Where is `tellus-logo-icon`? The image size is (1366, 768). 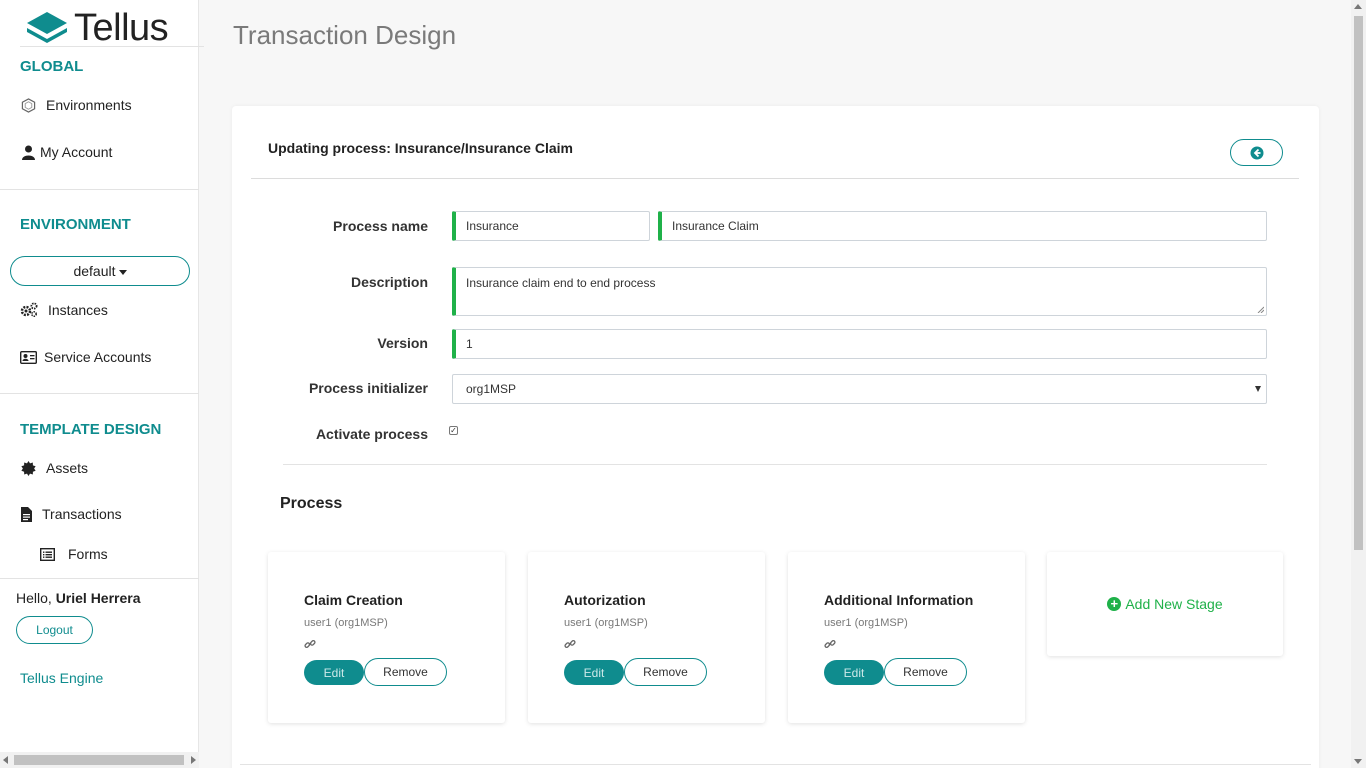 tellus-logo-icon is located at coordinates (47, 27).